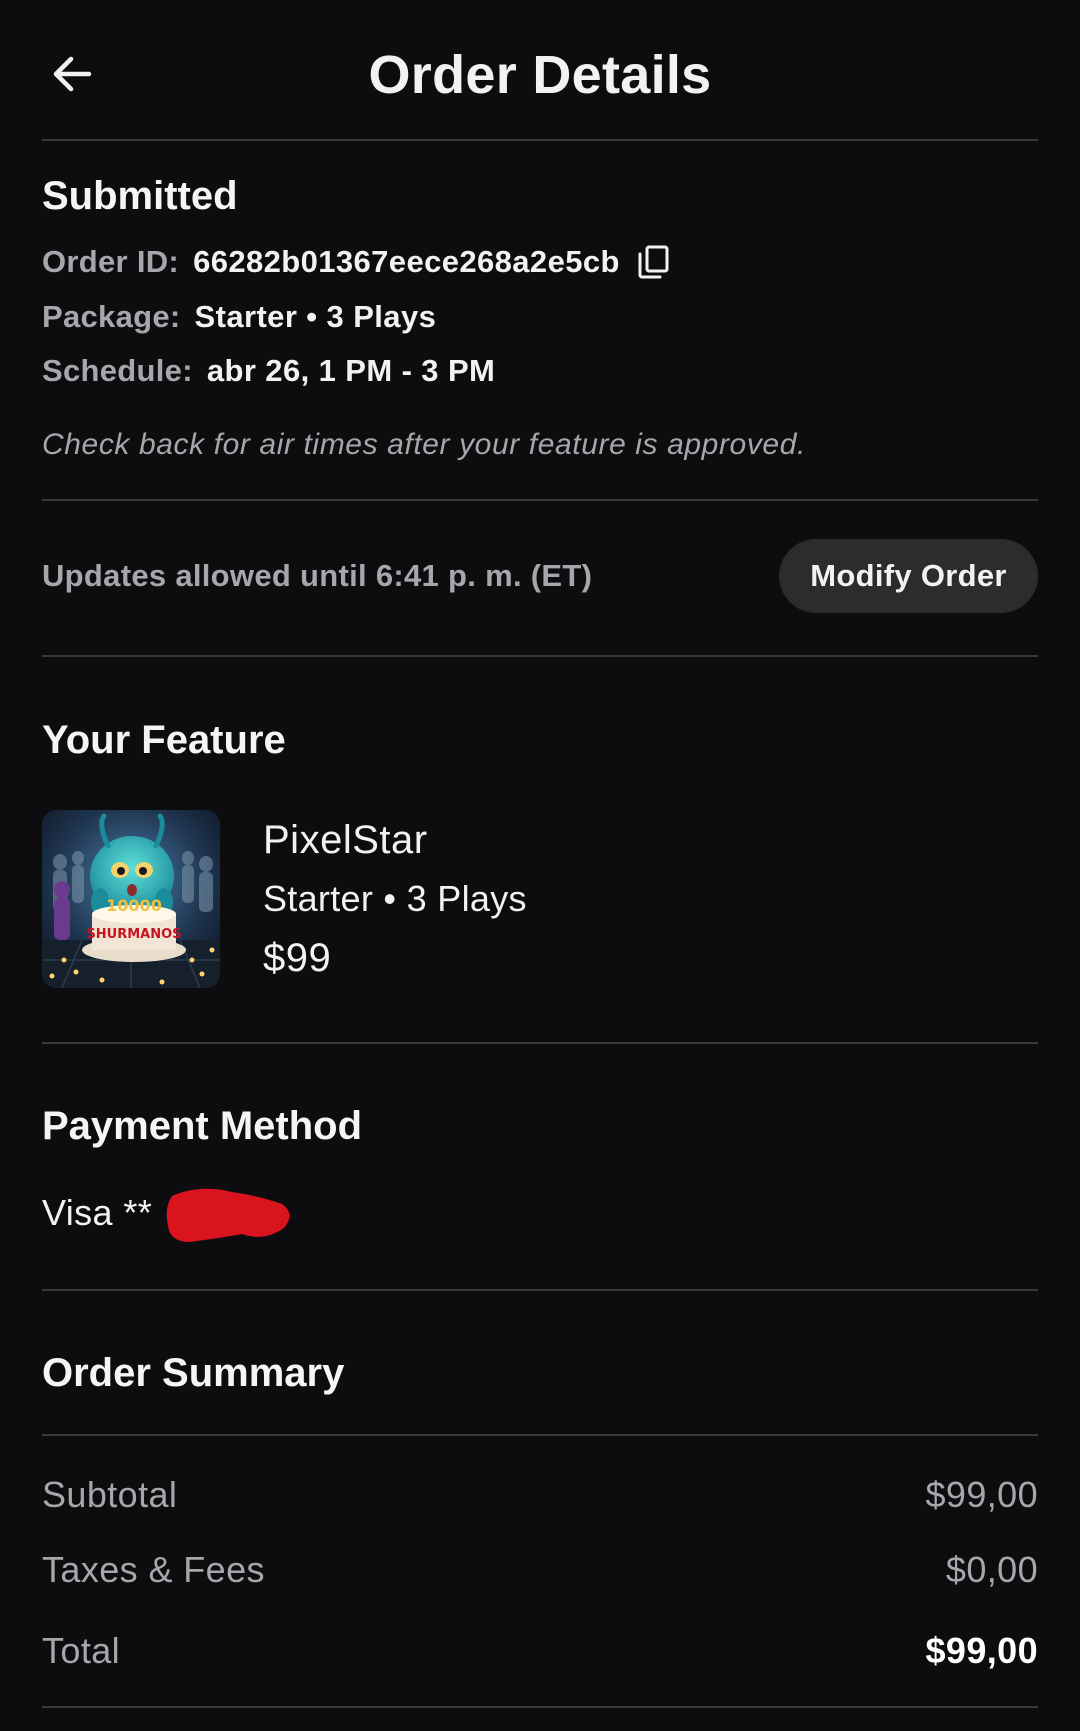 The image size is (1080, 1731). Describe the element at coordinates (193, 1373) in the screenshot. I see `order-summary-heading: Order Summary` at that location.